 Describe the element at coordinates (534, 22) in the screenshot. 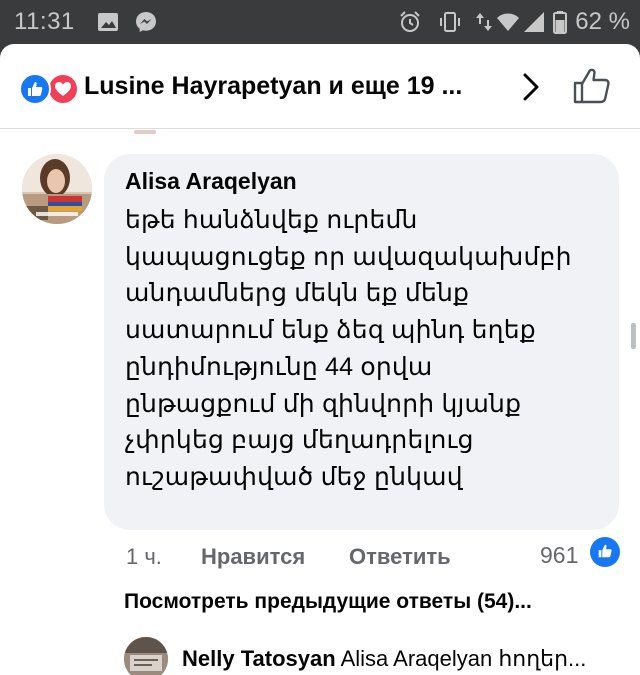

I see `signal-icon` at that location.